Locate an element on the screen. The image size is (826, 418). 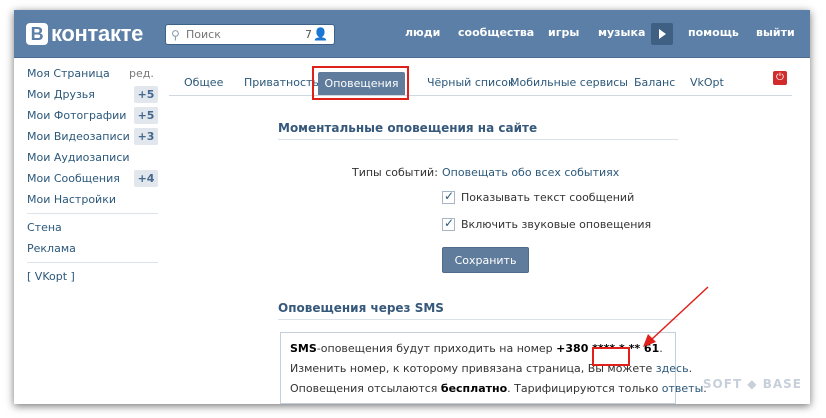
search-box: ⚲ 7 👤 is located at coordinates (250, 34).